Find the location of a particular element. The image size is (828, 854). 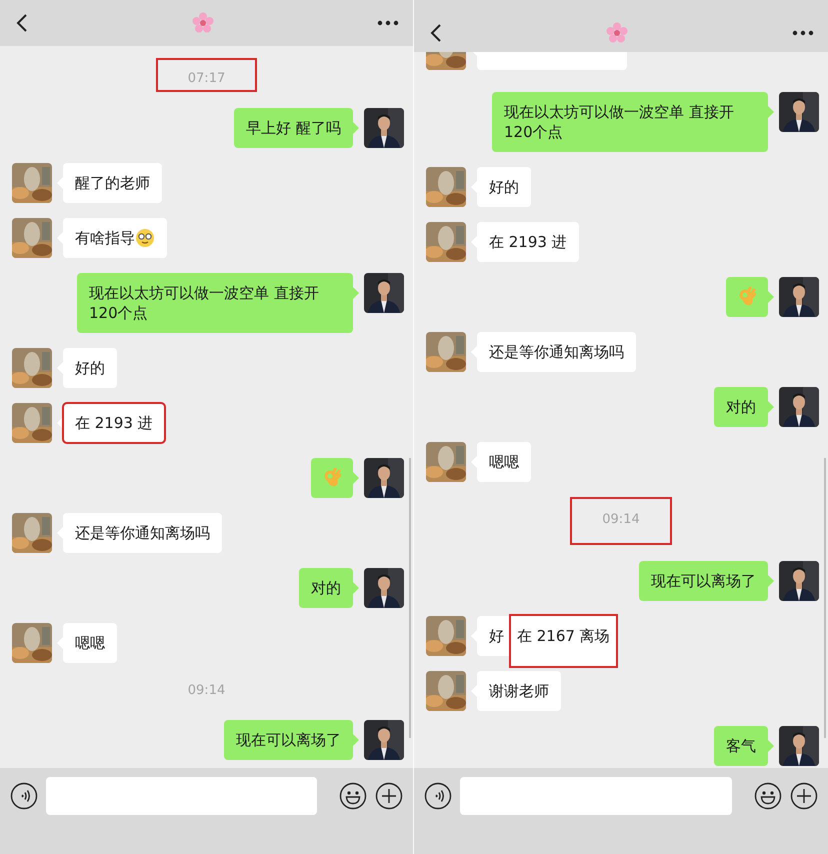

message: 早上好 醒了吗 is located at coordinates (293, 128).